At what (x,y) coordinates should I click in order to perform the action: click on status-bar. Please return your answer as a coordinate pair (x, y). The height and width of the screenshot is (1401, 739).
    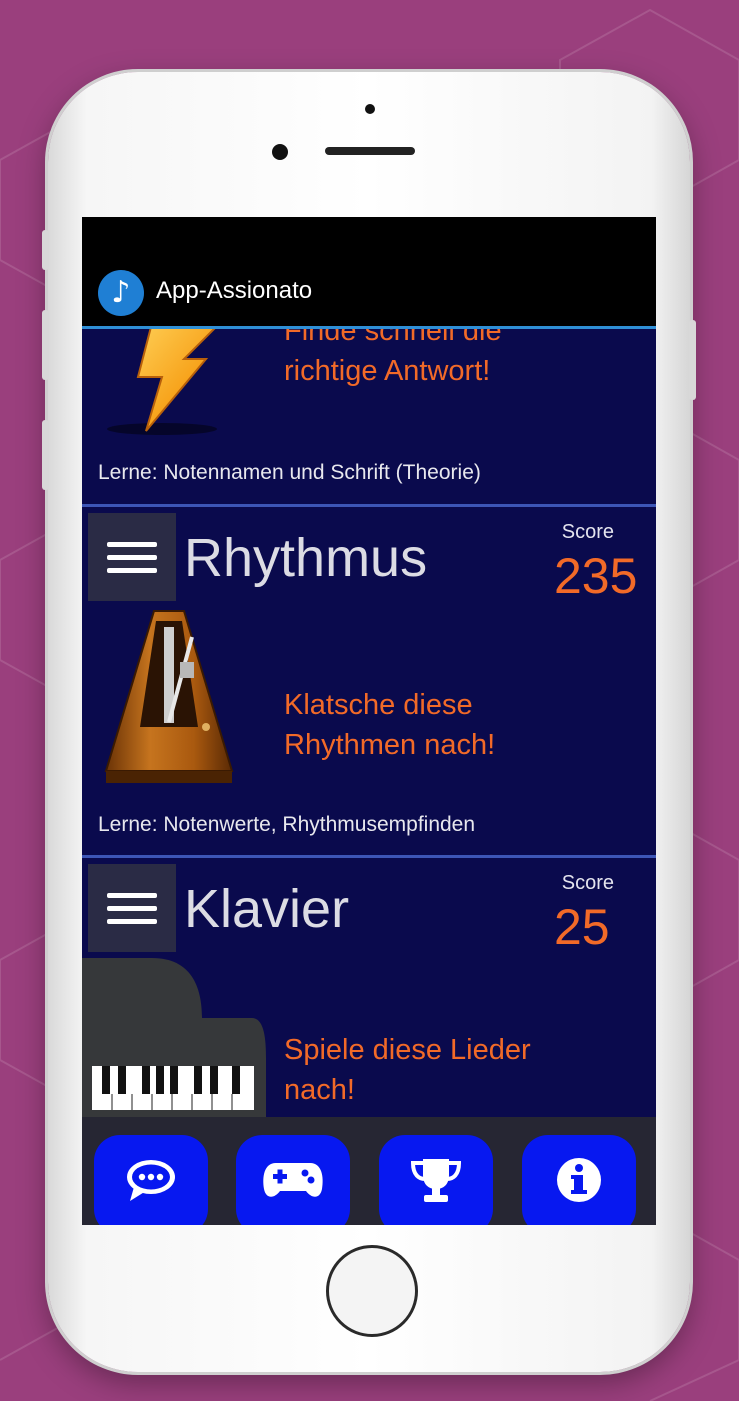
    Looking at the image, I should click on (369, 237).